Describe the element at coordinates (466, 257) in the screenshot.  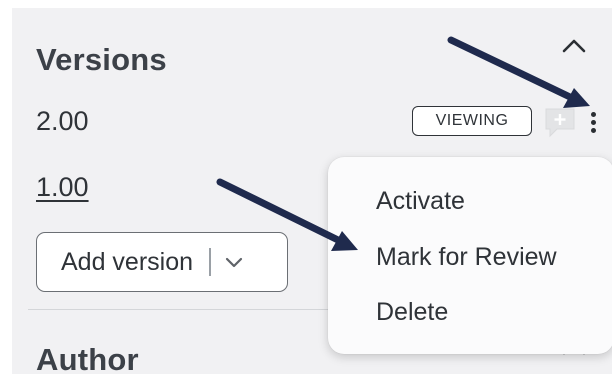
I see `menu-item-mark-for-review: Mark for Review` at that location.